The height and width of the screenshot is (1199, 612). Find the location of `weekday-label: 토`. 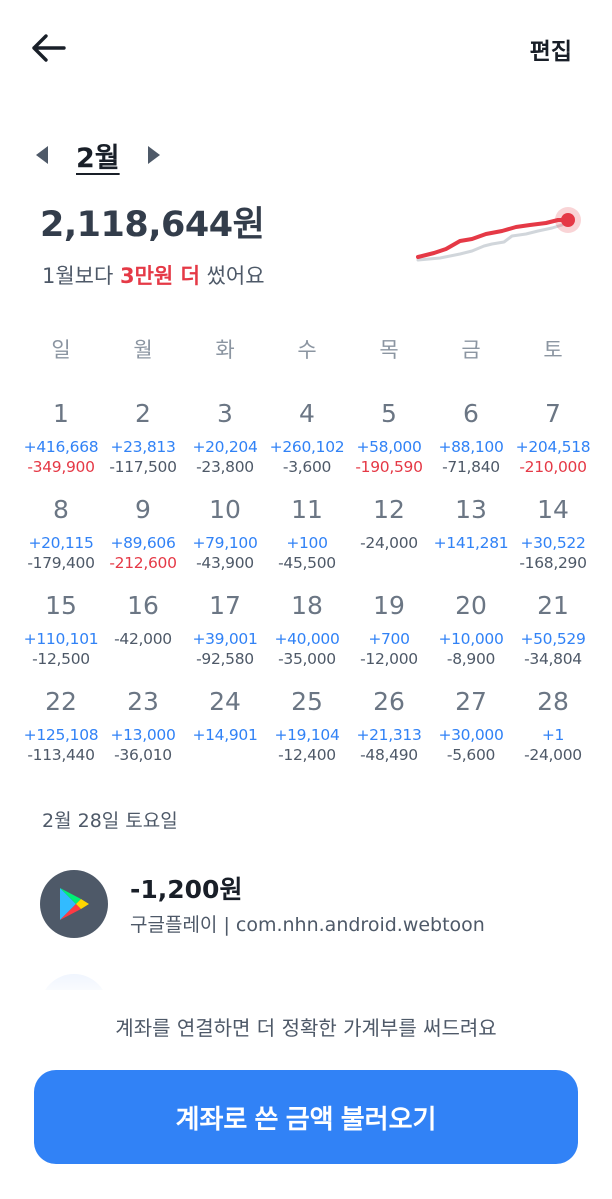

weekday-label: 토 is located at coordinates (553, 350).